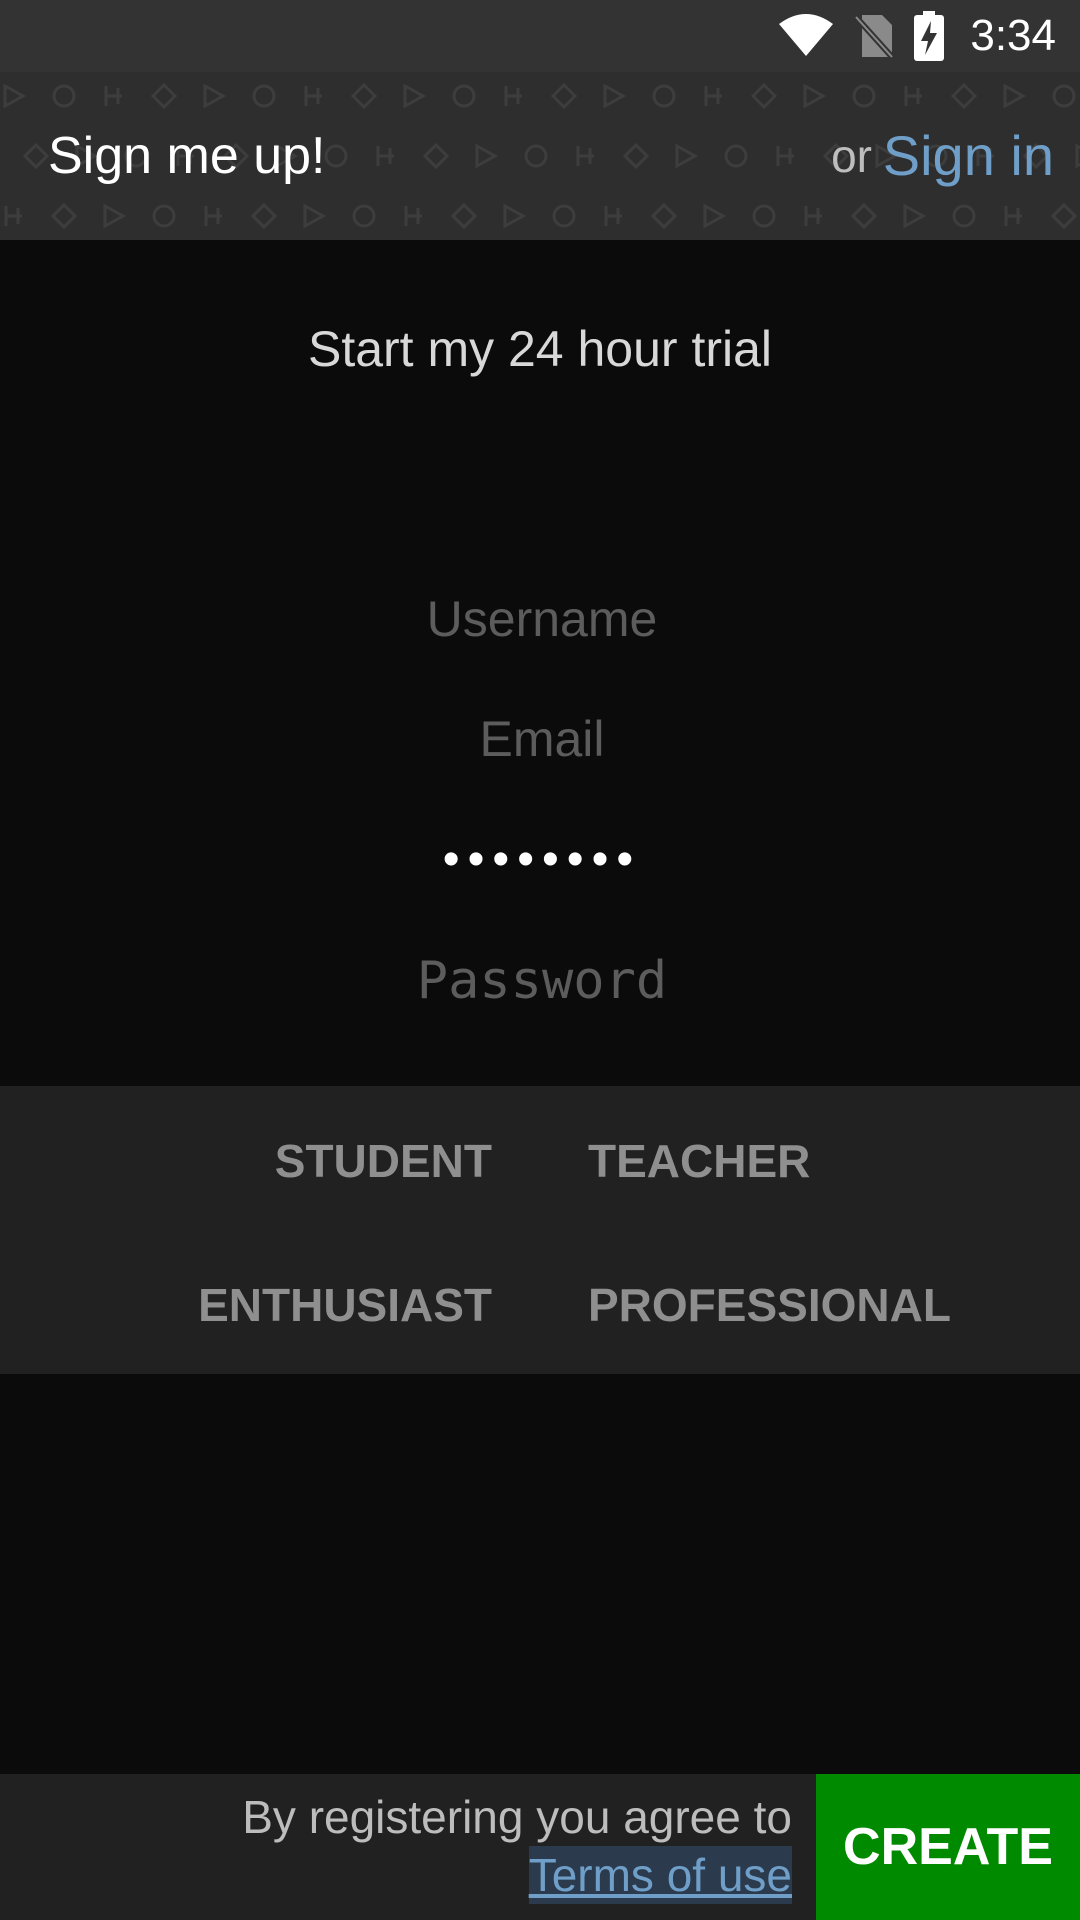 The height and width of the screenshot is (1920, 1080). I want to click on terms-notice: By registering you agree to Terms of use, so click(517, 1846).